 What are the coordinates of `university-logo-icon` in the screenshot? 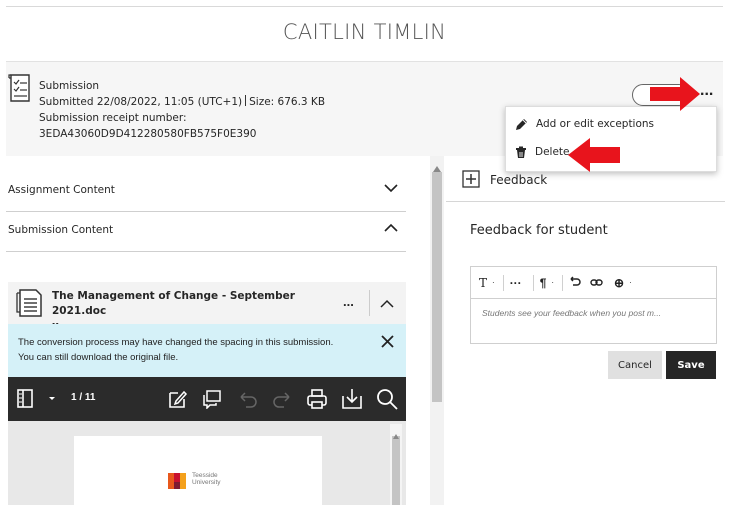 It's located at (177, 483).